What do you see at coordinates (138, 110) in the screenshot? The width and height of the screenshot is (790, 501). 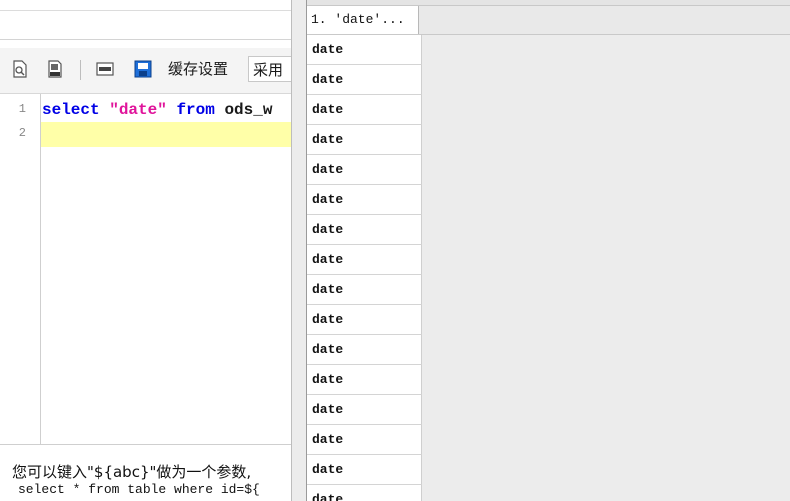 I see `string-literal: "date"` at bounding box center [138, 110].